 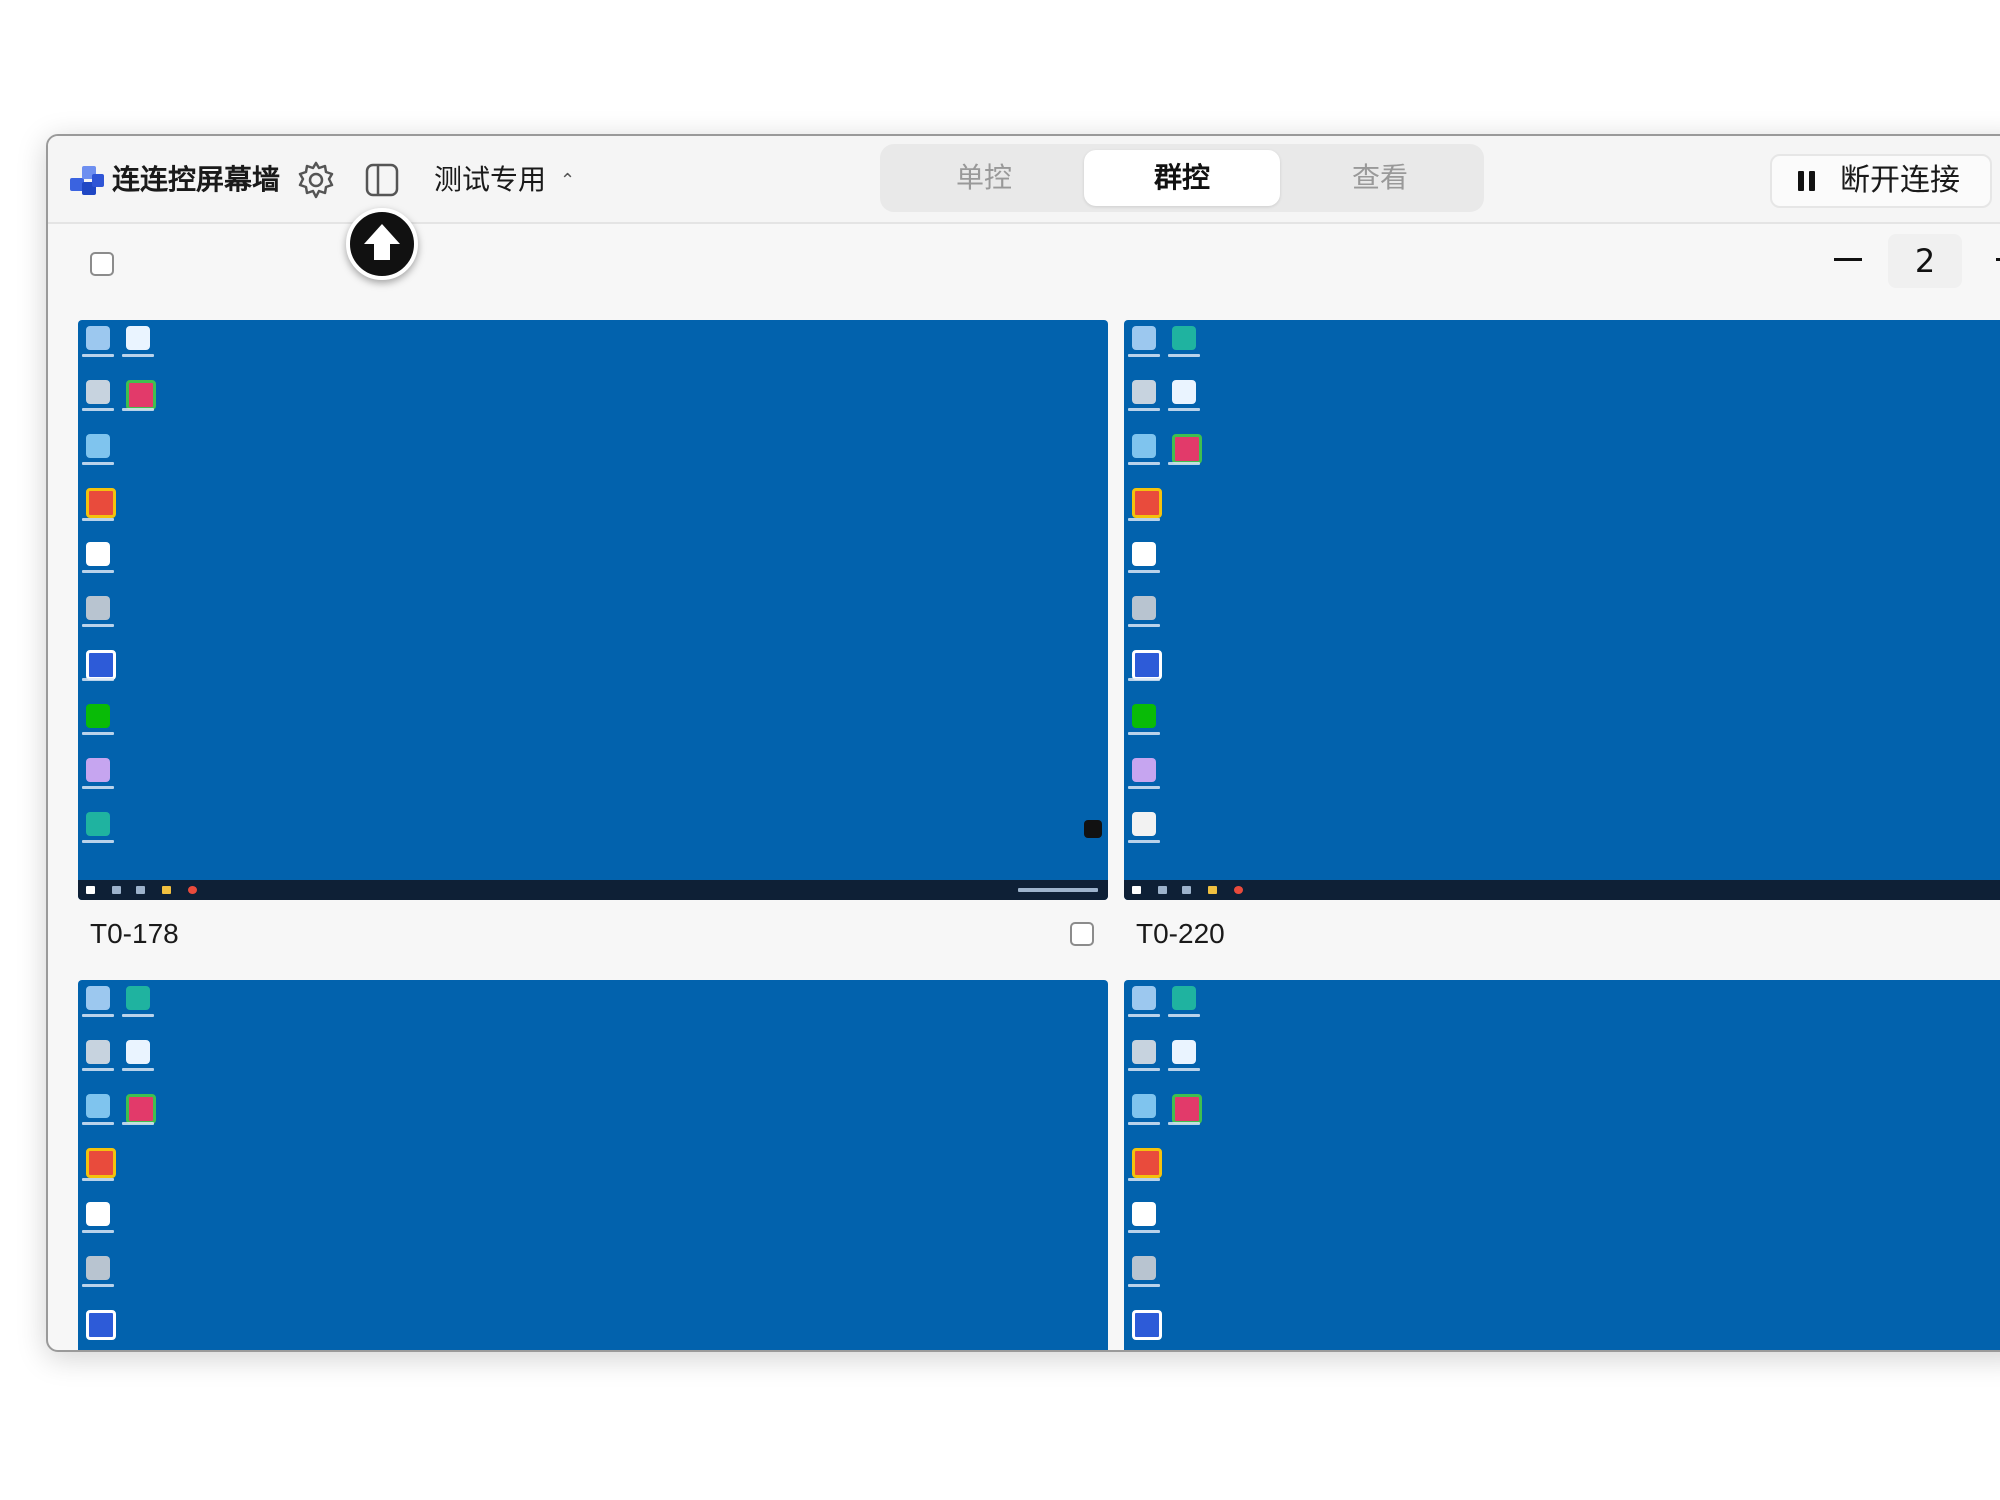 I want to click on tab-group-control: 群控, so click(x=1182, y=178).